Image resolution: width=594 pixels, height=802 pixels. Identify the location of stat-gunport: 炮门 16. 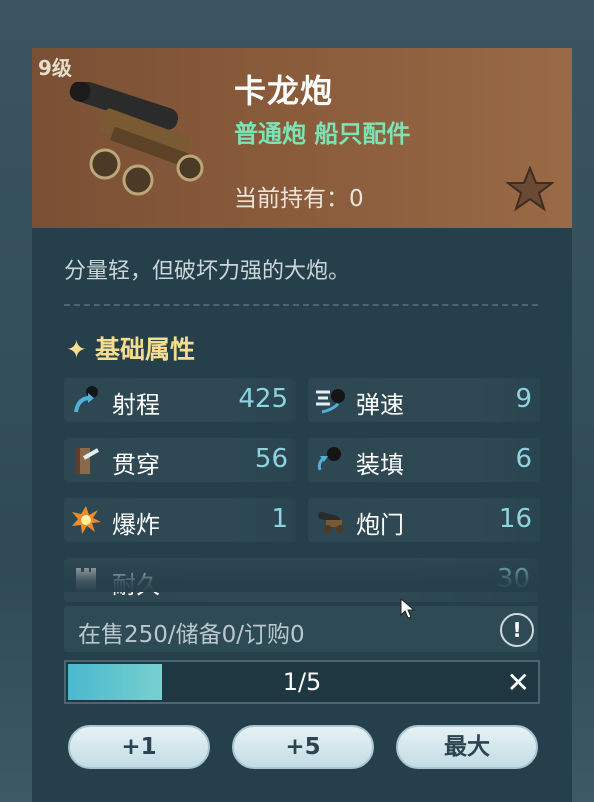
(424, 520).